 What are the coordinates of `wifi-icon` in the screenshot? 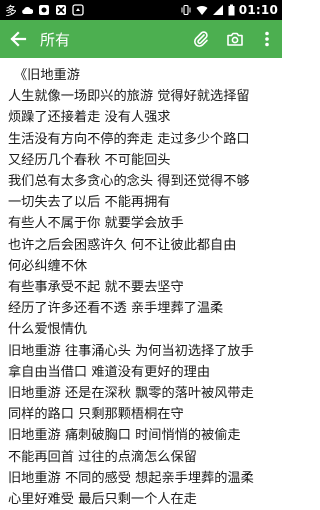 It's located at (202, 10).